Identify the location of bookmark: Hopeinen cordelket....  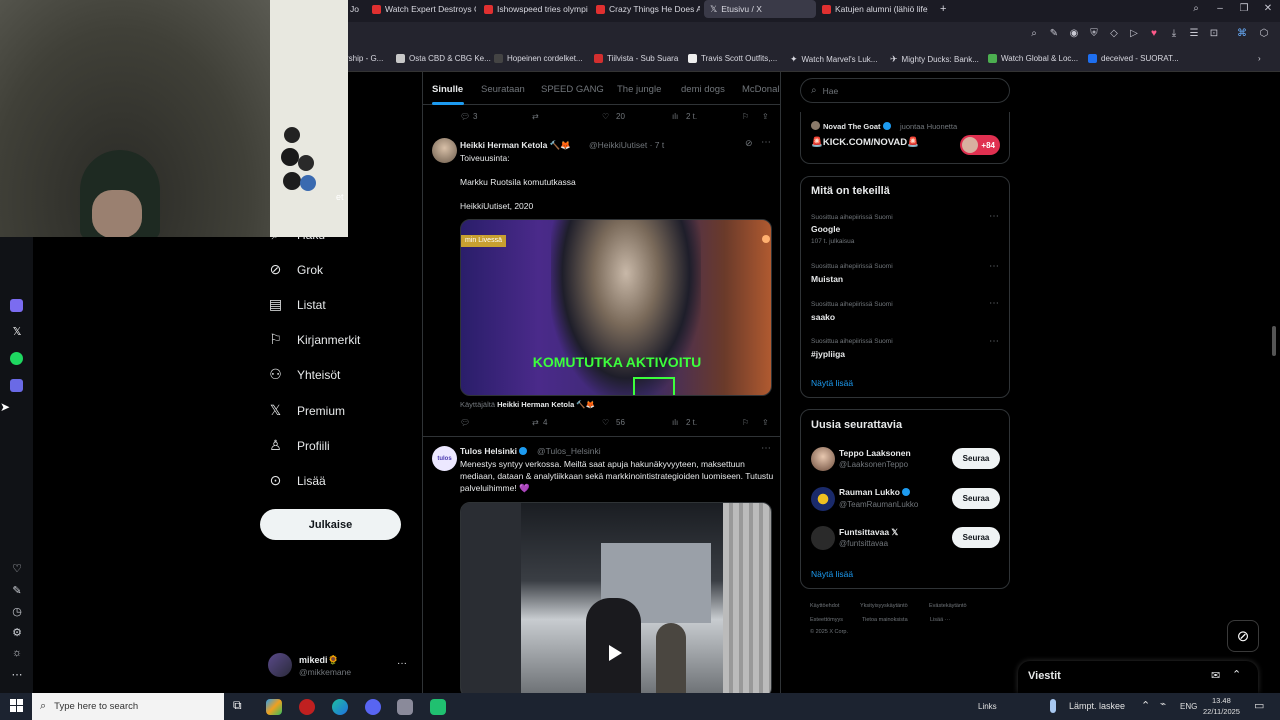
(538, 58).